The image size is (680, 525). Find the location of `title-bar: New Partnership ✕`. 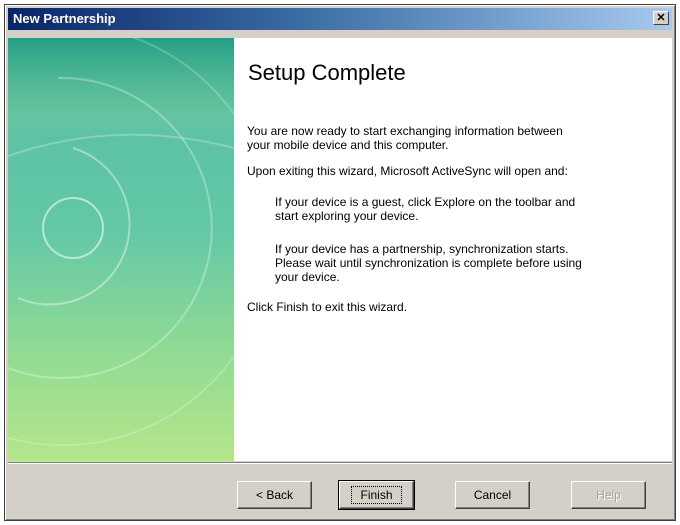

title-bar: New Partnership ✕ is located at coordinates (340, 19).